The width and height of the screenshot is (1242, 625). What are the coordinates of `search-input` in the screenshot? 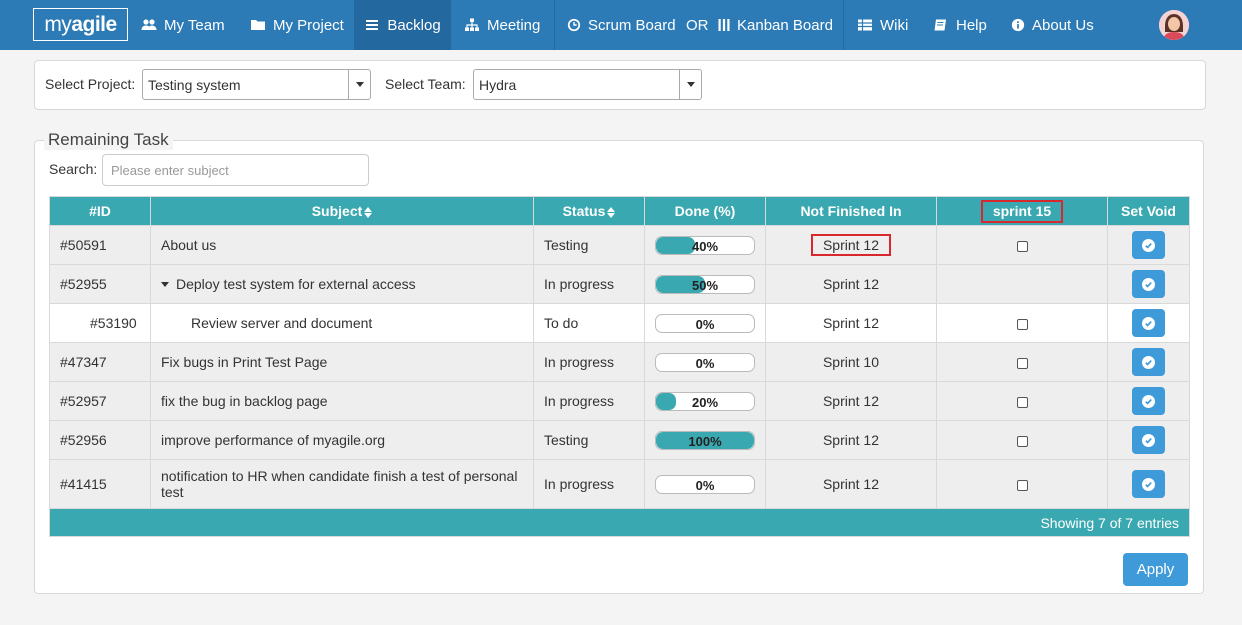 It's located at (235, 170).